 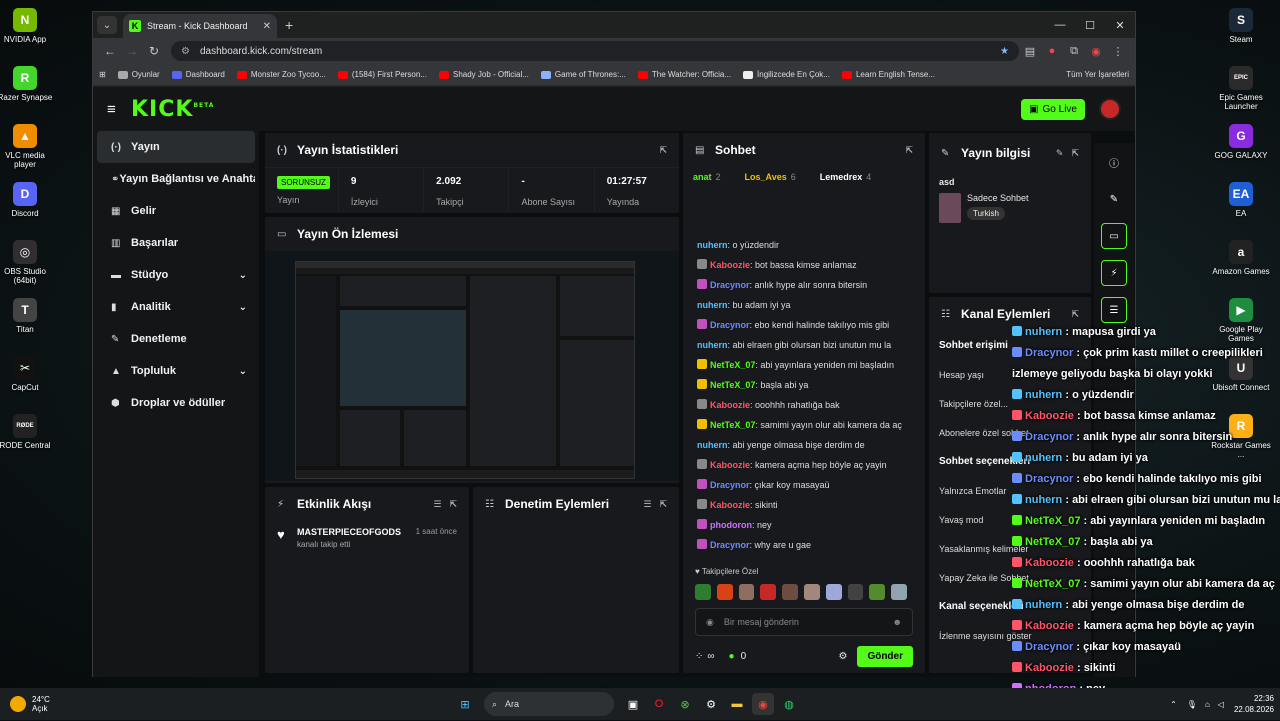 I want to click on sidebar-item-community: ▲ Topluluk ⌄, so click(x=176, y=371).